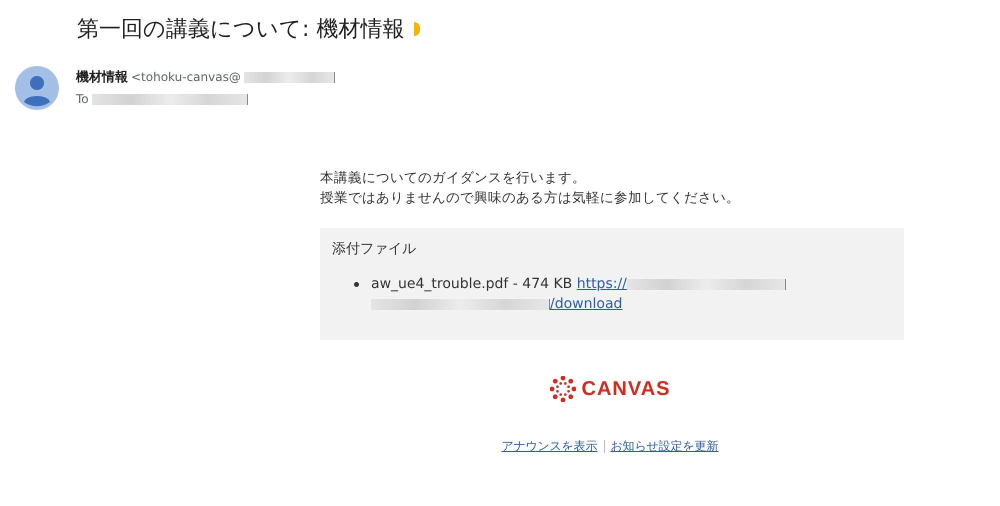 Image resolution: width=1000 pixels, height=506 pixels. I want to click on canvas-logo-icon, so click(563, 389).